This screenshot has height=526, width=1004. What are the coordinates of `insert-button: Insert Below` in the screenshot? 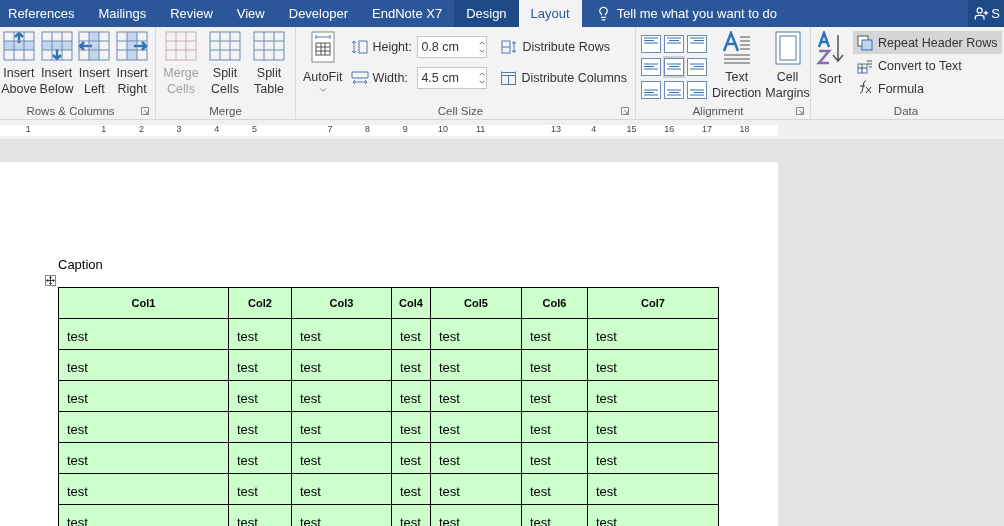 It's located at (56, 64).